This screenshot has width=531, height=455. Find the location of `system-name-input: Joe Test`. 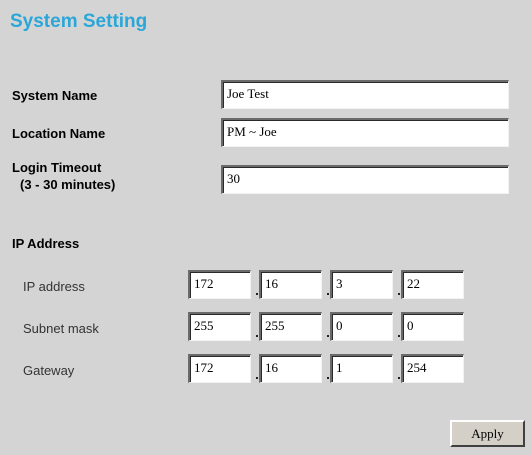

system-name-input: Joe Test is located at coordinates (365, 94).